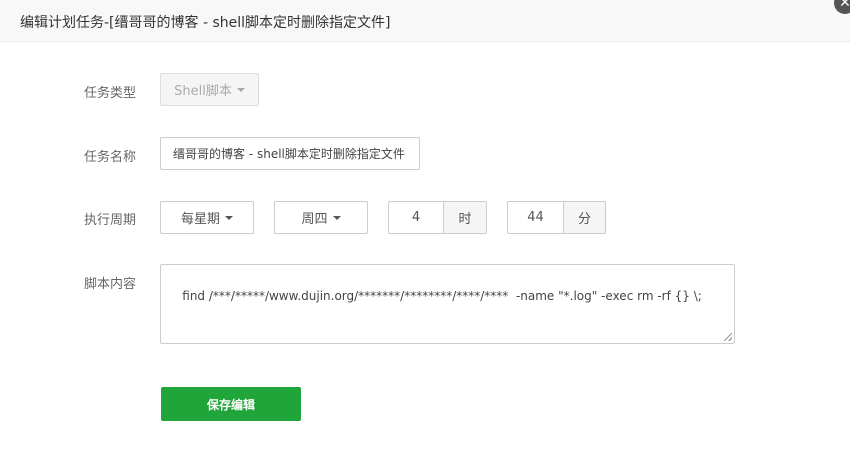 The image size is (850, 450). I want to click on script-label: 脚本内容, so click(110, 284).